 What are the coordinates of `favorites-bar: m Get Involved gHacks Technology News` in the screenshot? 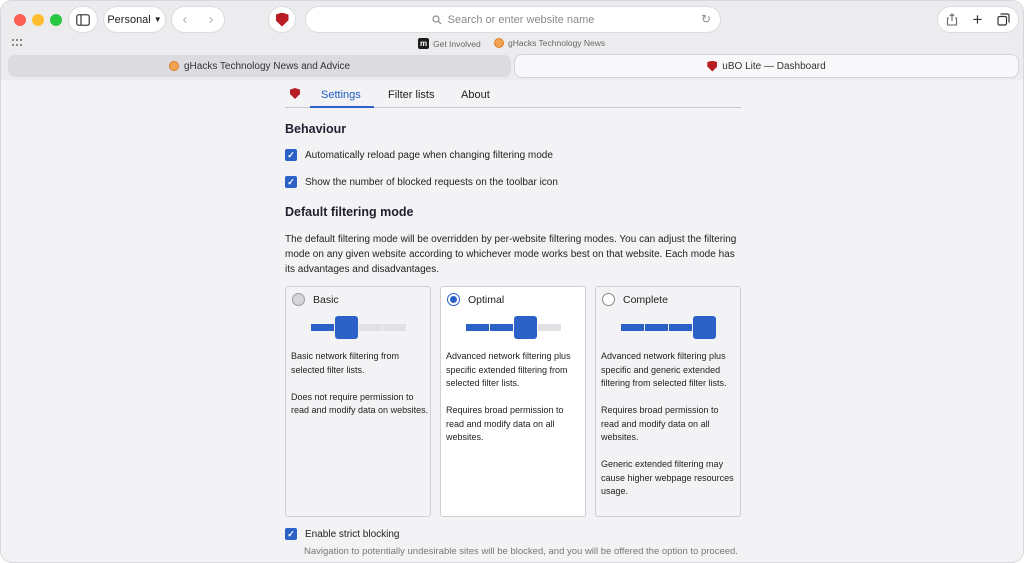 It's located at (512, 44).